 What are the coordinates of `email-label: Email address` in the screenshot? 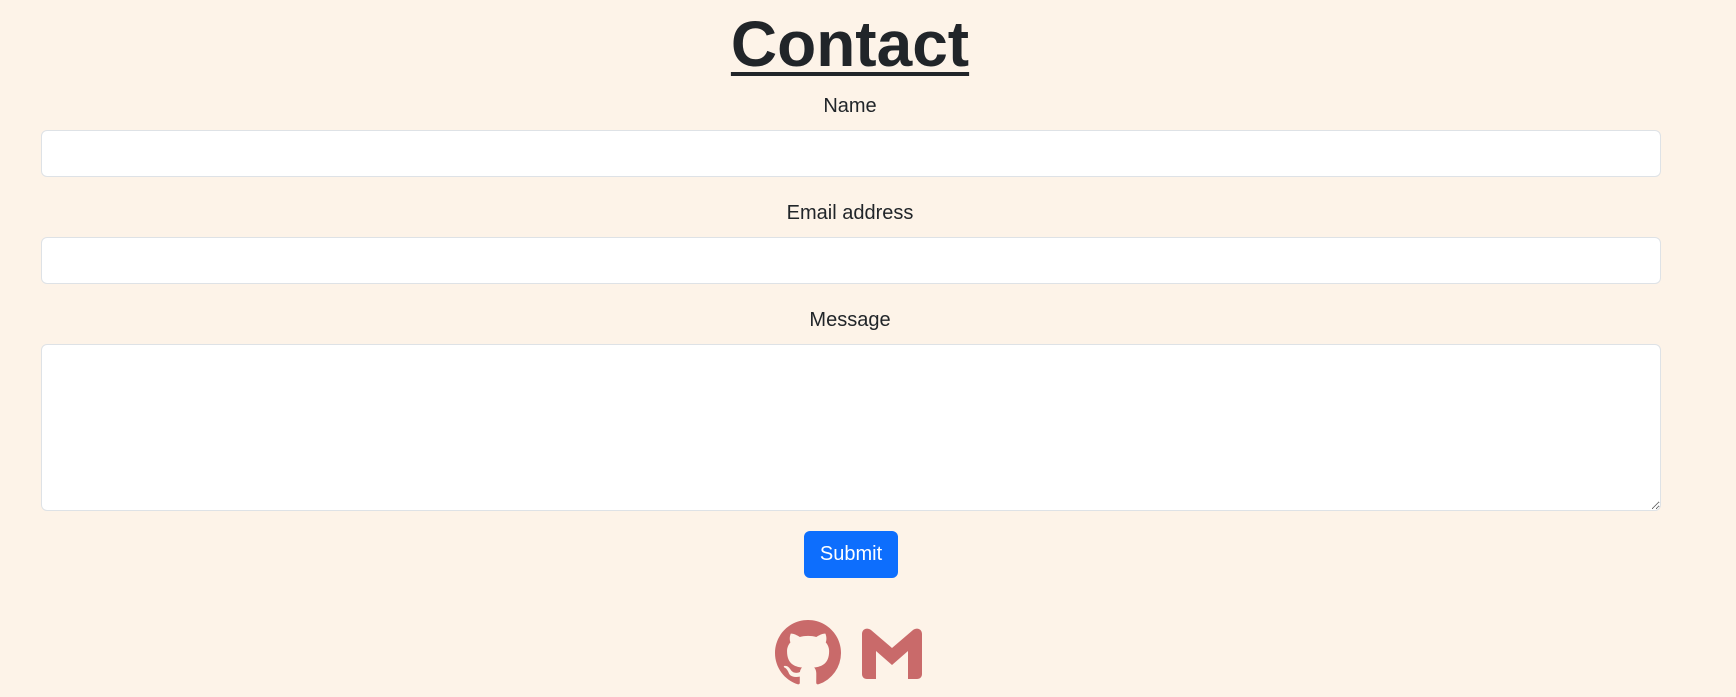 It's located at (850, 213).